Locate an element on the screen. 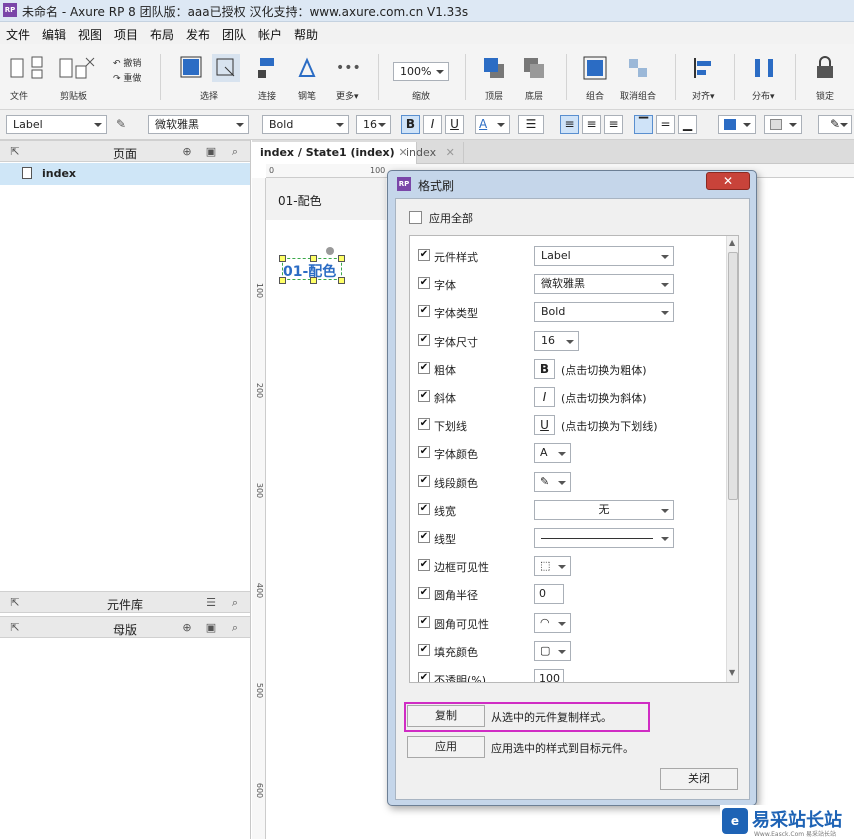  menu-icon: ☰ is located at coordinates (211, 602).